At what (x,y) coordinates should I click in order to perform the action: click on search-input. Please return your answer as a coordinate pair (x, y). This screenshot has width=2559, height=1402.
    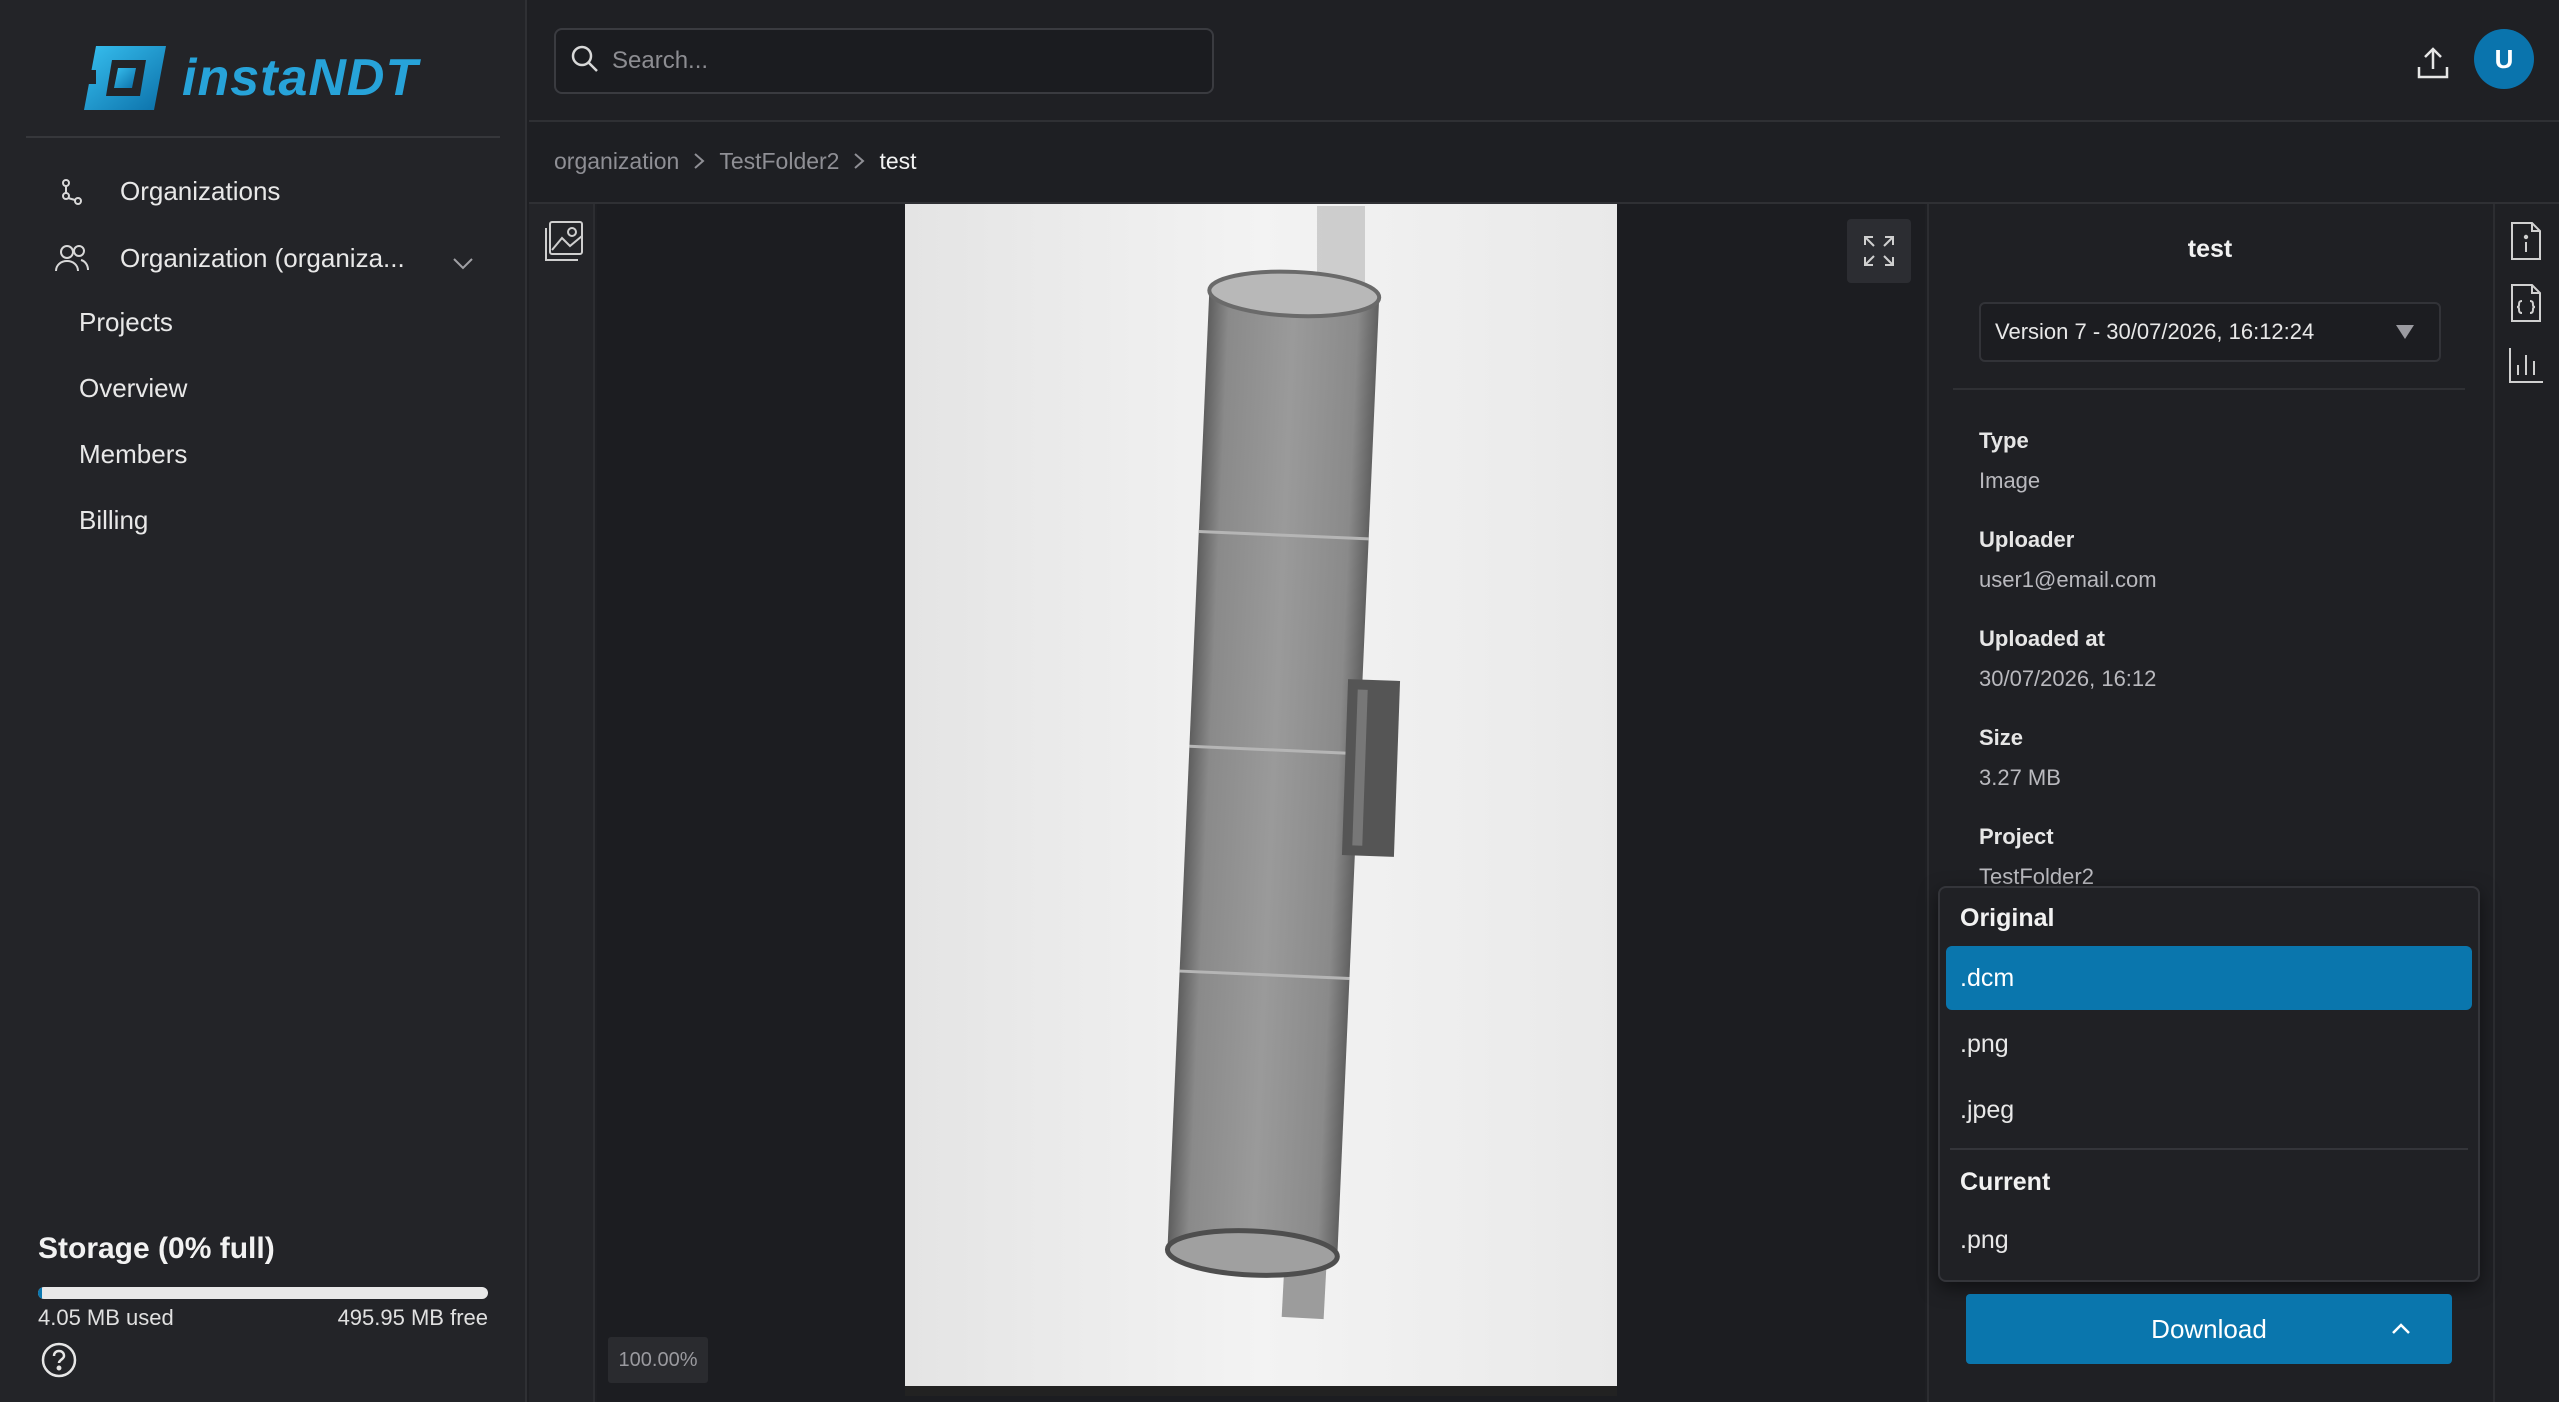
    Looking at the image, I should click on (892, 61).